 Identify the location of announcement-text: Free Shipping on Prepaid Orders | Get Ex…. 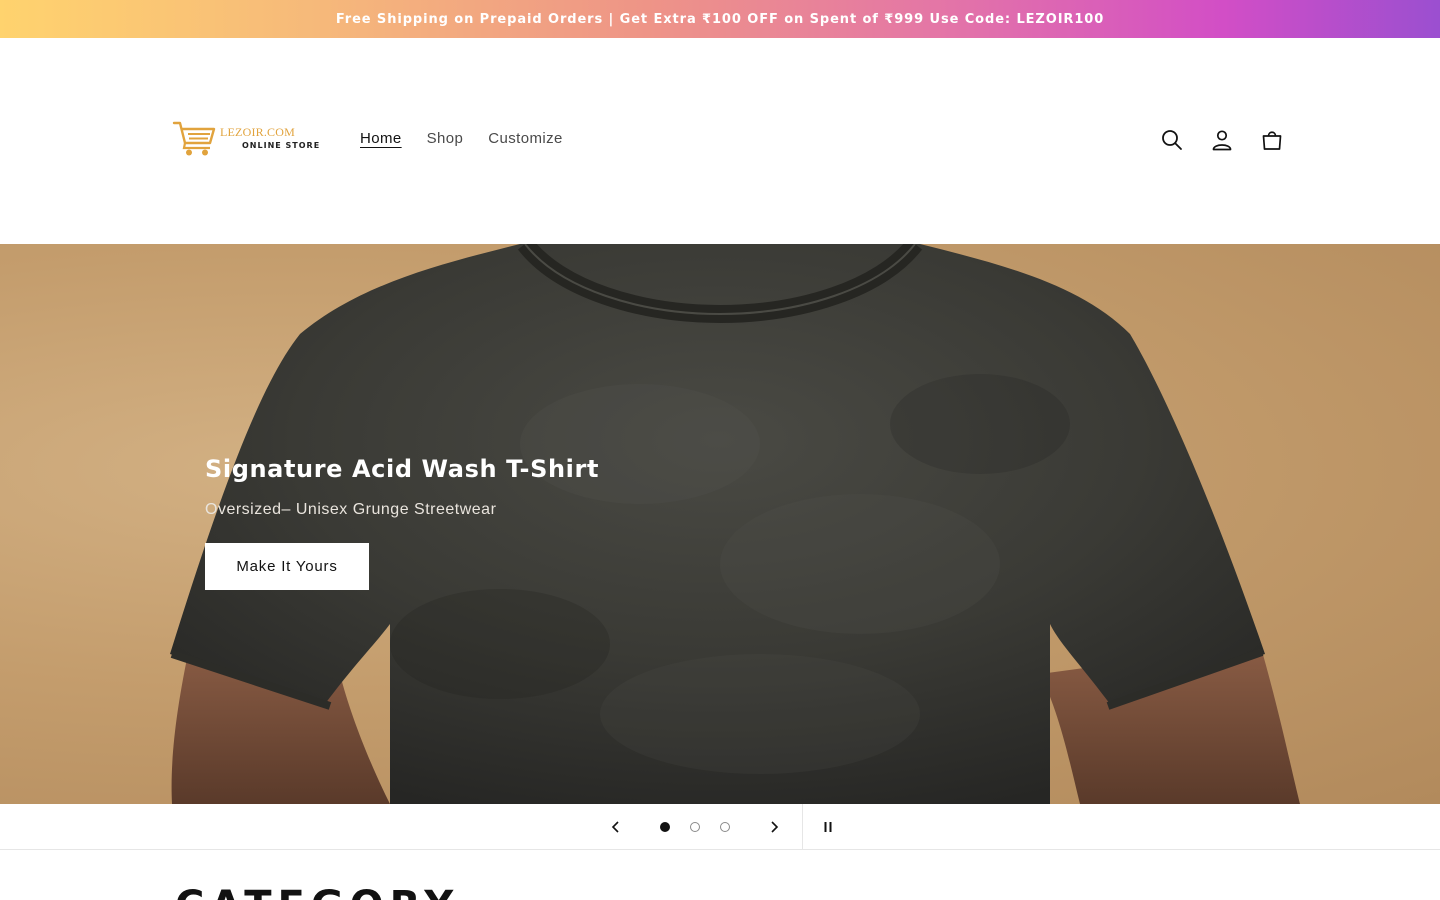
(720, 19).